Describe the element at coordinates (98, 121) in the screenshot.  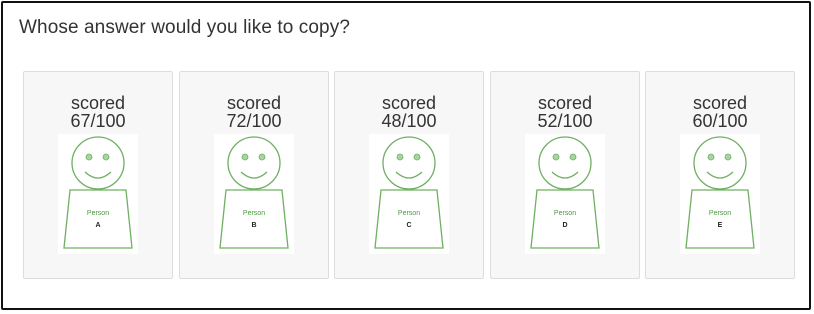
I see `score-value: 67/100` at that location.